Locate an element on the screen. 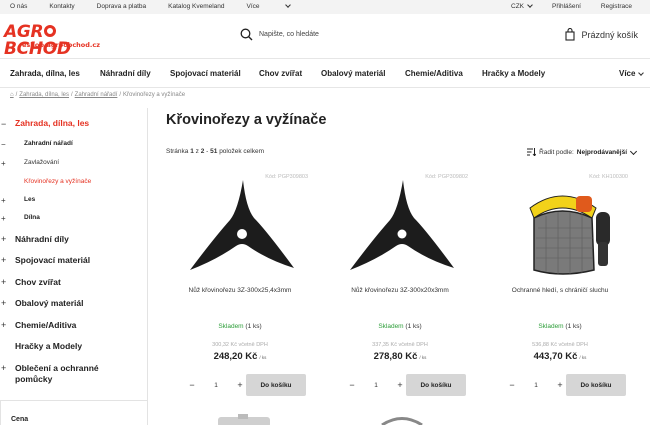  product-name: Nůž křovinořezu 3Z-300x20x3mm is located at coordinates (400, 290).